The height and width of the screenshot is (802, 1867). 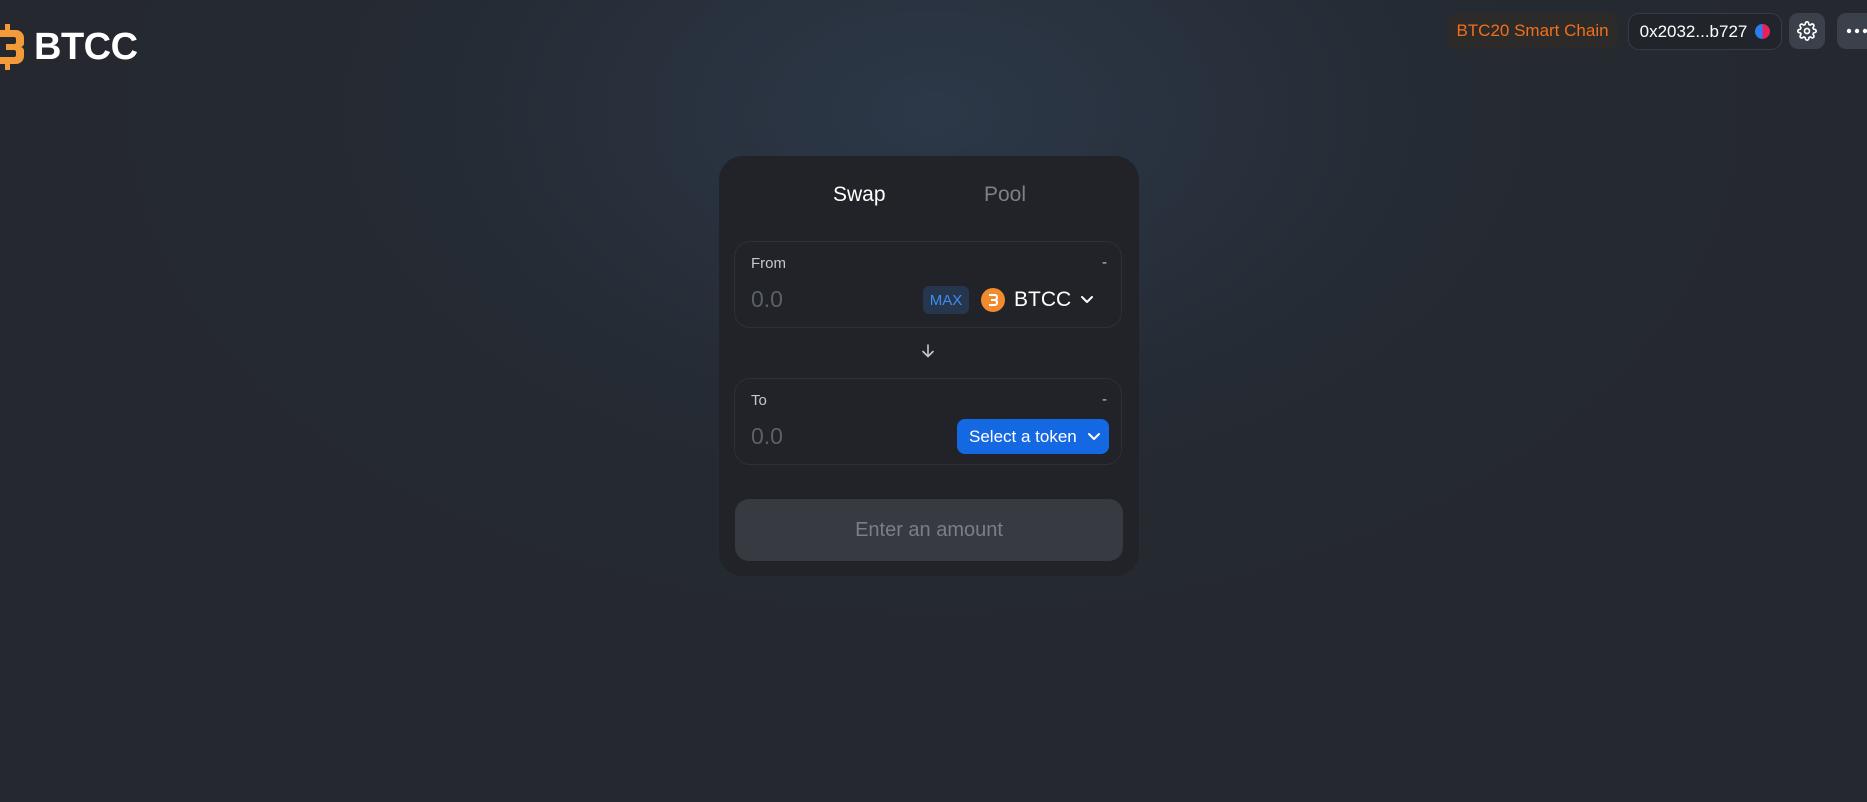 What do you see at coordinates (826, 436) in the screenshot?
I see `to-amount-input` at bounding box center [826, 436].